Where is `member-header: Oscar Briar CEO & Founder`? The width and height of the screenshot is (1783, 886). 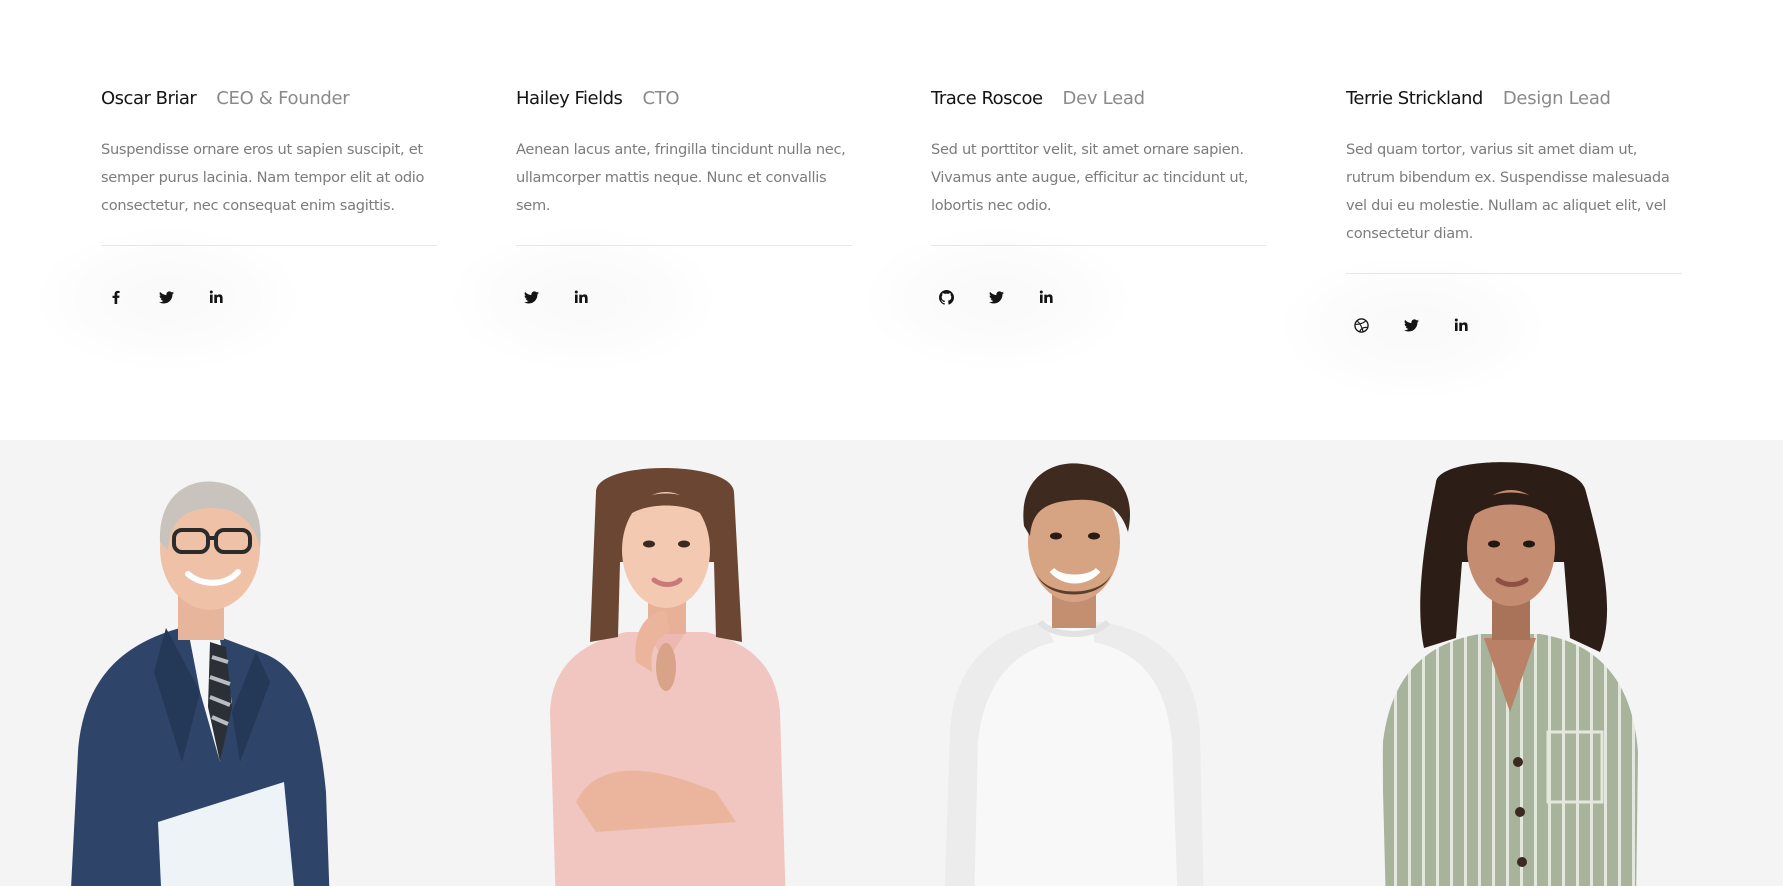
member-header: Oscar Briar CEO & Founder is located at coordinates (269, 101).